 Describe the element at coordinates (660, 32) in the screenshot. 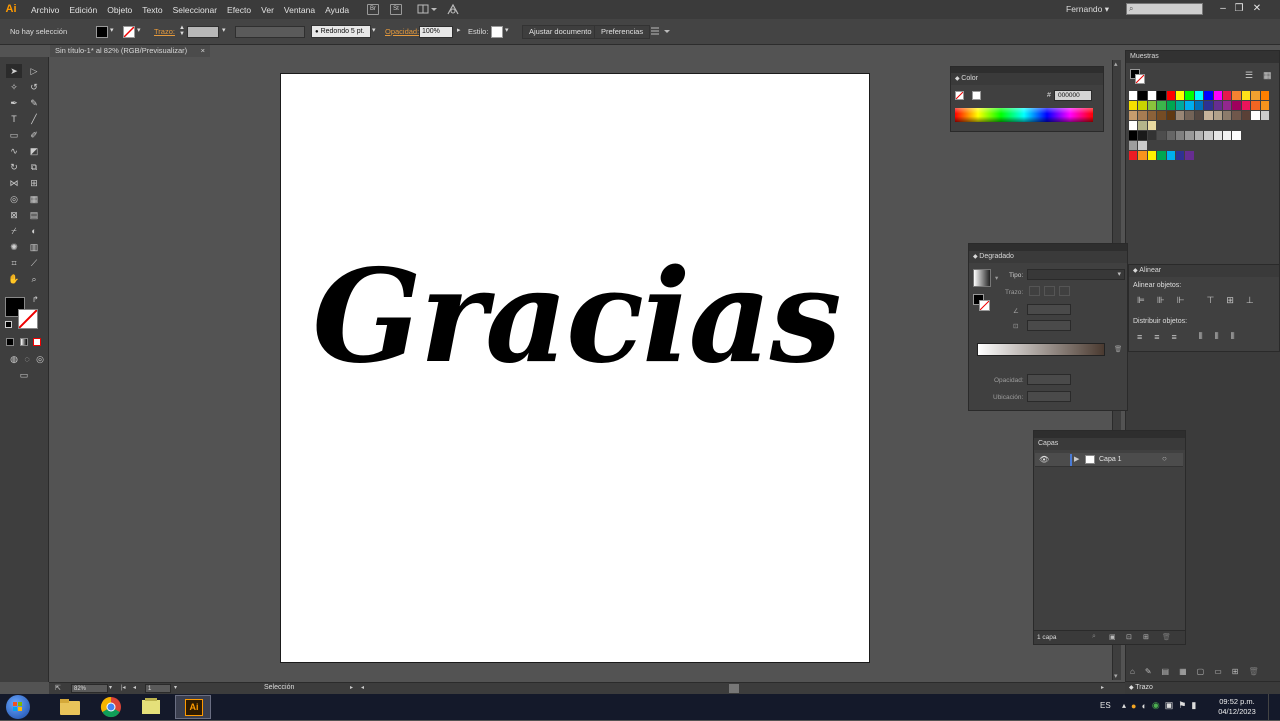

I see `arrange-panel-menu-icon` at that location.